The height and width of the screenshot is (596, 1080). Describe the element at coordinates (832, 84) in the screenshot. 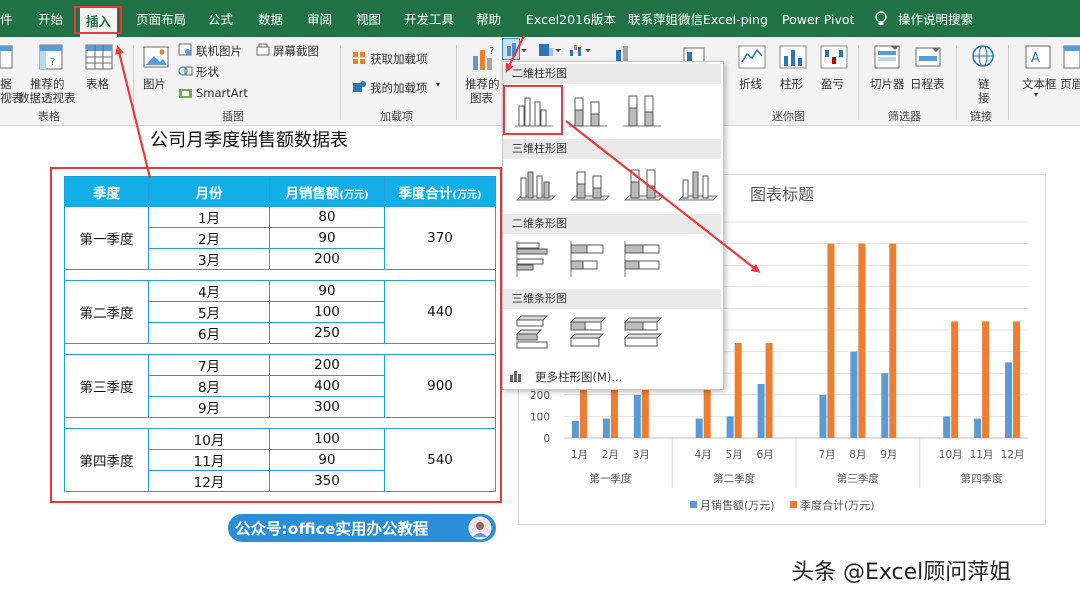

I see `sparkline-winloss-label: 盈亏` at that location.